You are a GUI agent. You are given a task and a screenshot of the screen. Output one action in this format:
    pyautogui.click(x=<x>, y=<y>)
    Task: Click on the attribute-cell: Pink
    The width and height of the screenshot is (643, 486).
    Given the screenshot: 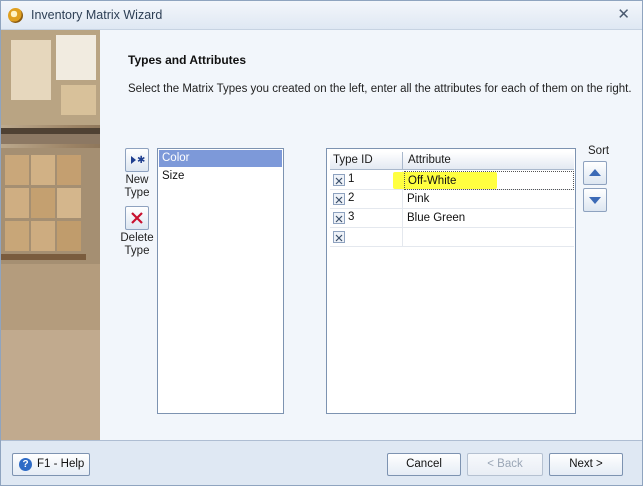 What is the action you would take?
    pyautogui.click(x=489, y=199)
    